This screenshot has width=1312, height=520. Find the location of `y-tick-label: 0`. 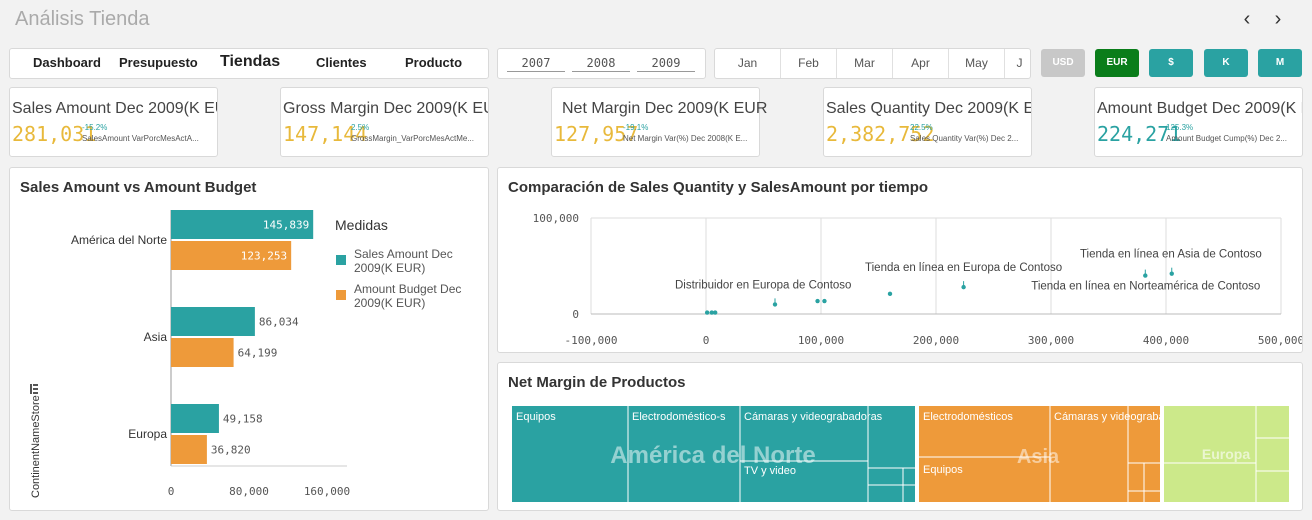

y-tick-label: 0 is located at coordinates (575, 314).